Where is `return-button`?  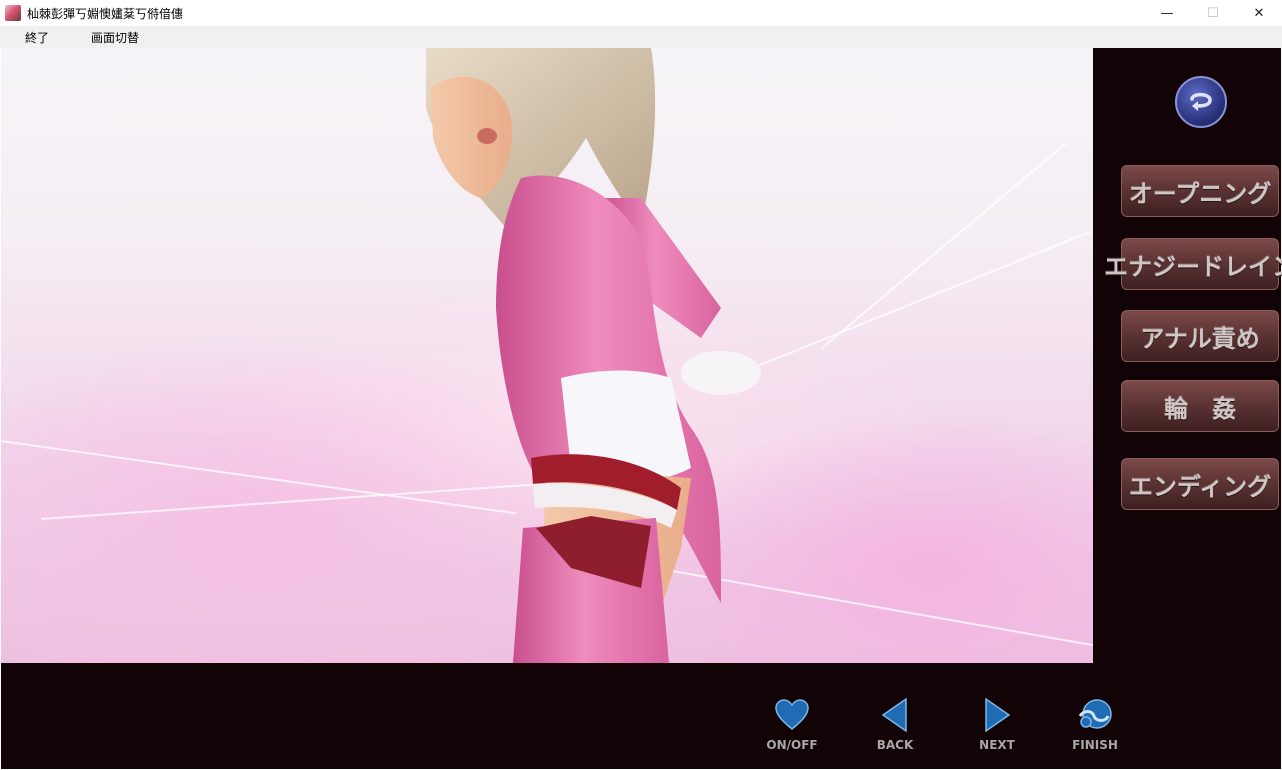 return-button is located at coordinates (1201, 102).